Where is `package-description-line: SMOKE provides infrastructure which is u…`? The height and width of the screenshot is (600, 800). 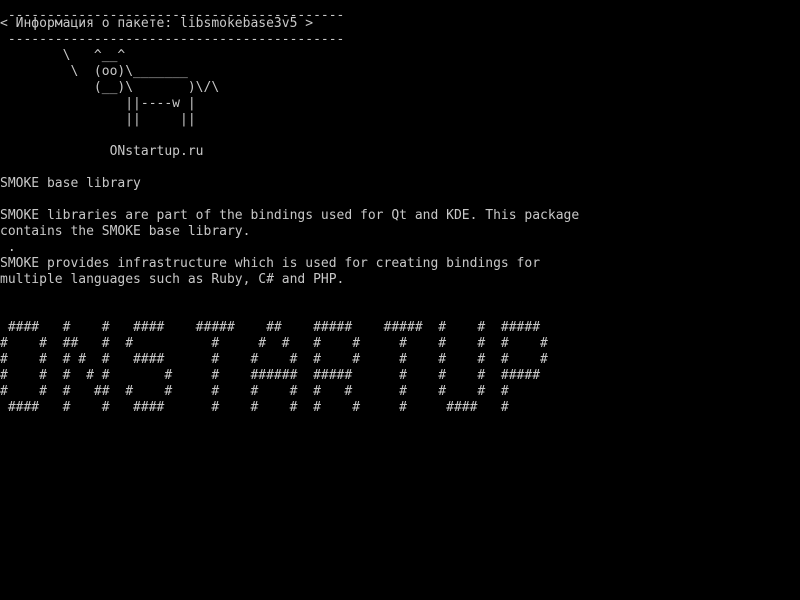
package-description-line: SMOKE provides infrastructure which is u… is located at coordinates (270, 263).